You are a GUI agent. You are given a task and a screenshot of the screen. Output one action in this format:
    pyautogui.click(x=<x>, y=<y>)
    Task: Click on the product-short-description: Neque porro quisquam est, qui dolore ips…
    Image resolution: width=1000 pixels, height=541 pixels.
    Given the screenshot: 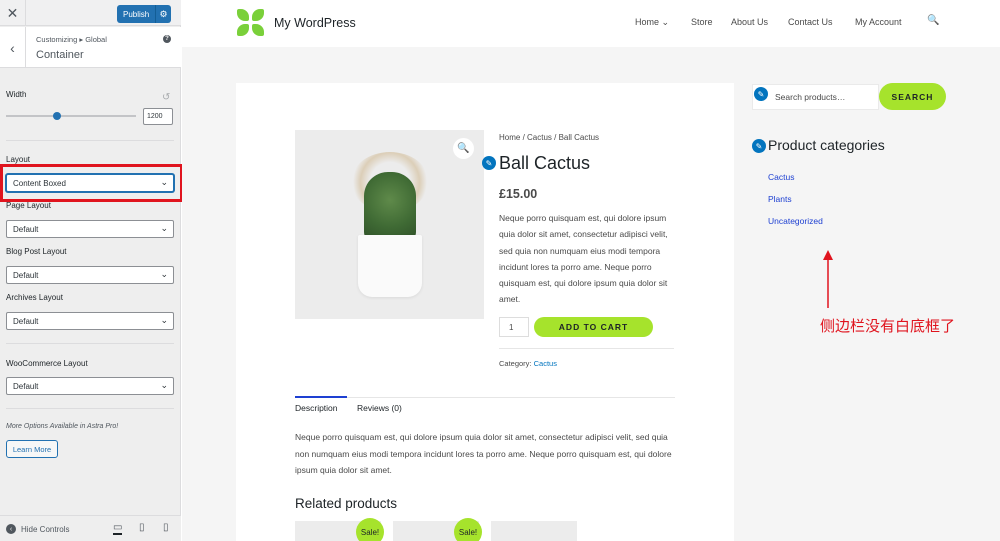 What is the action you would take?
    pyautogui.click(x=583, y=259)
    